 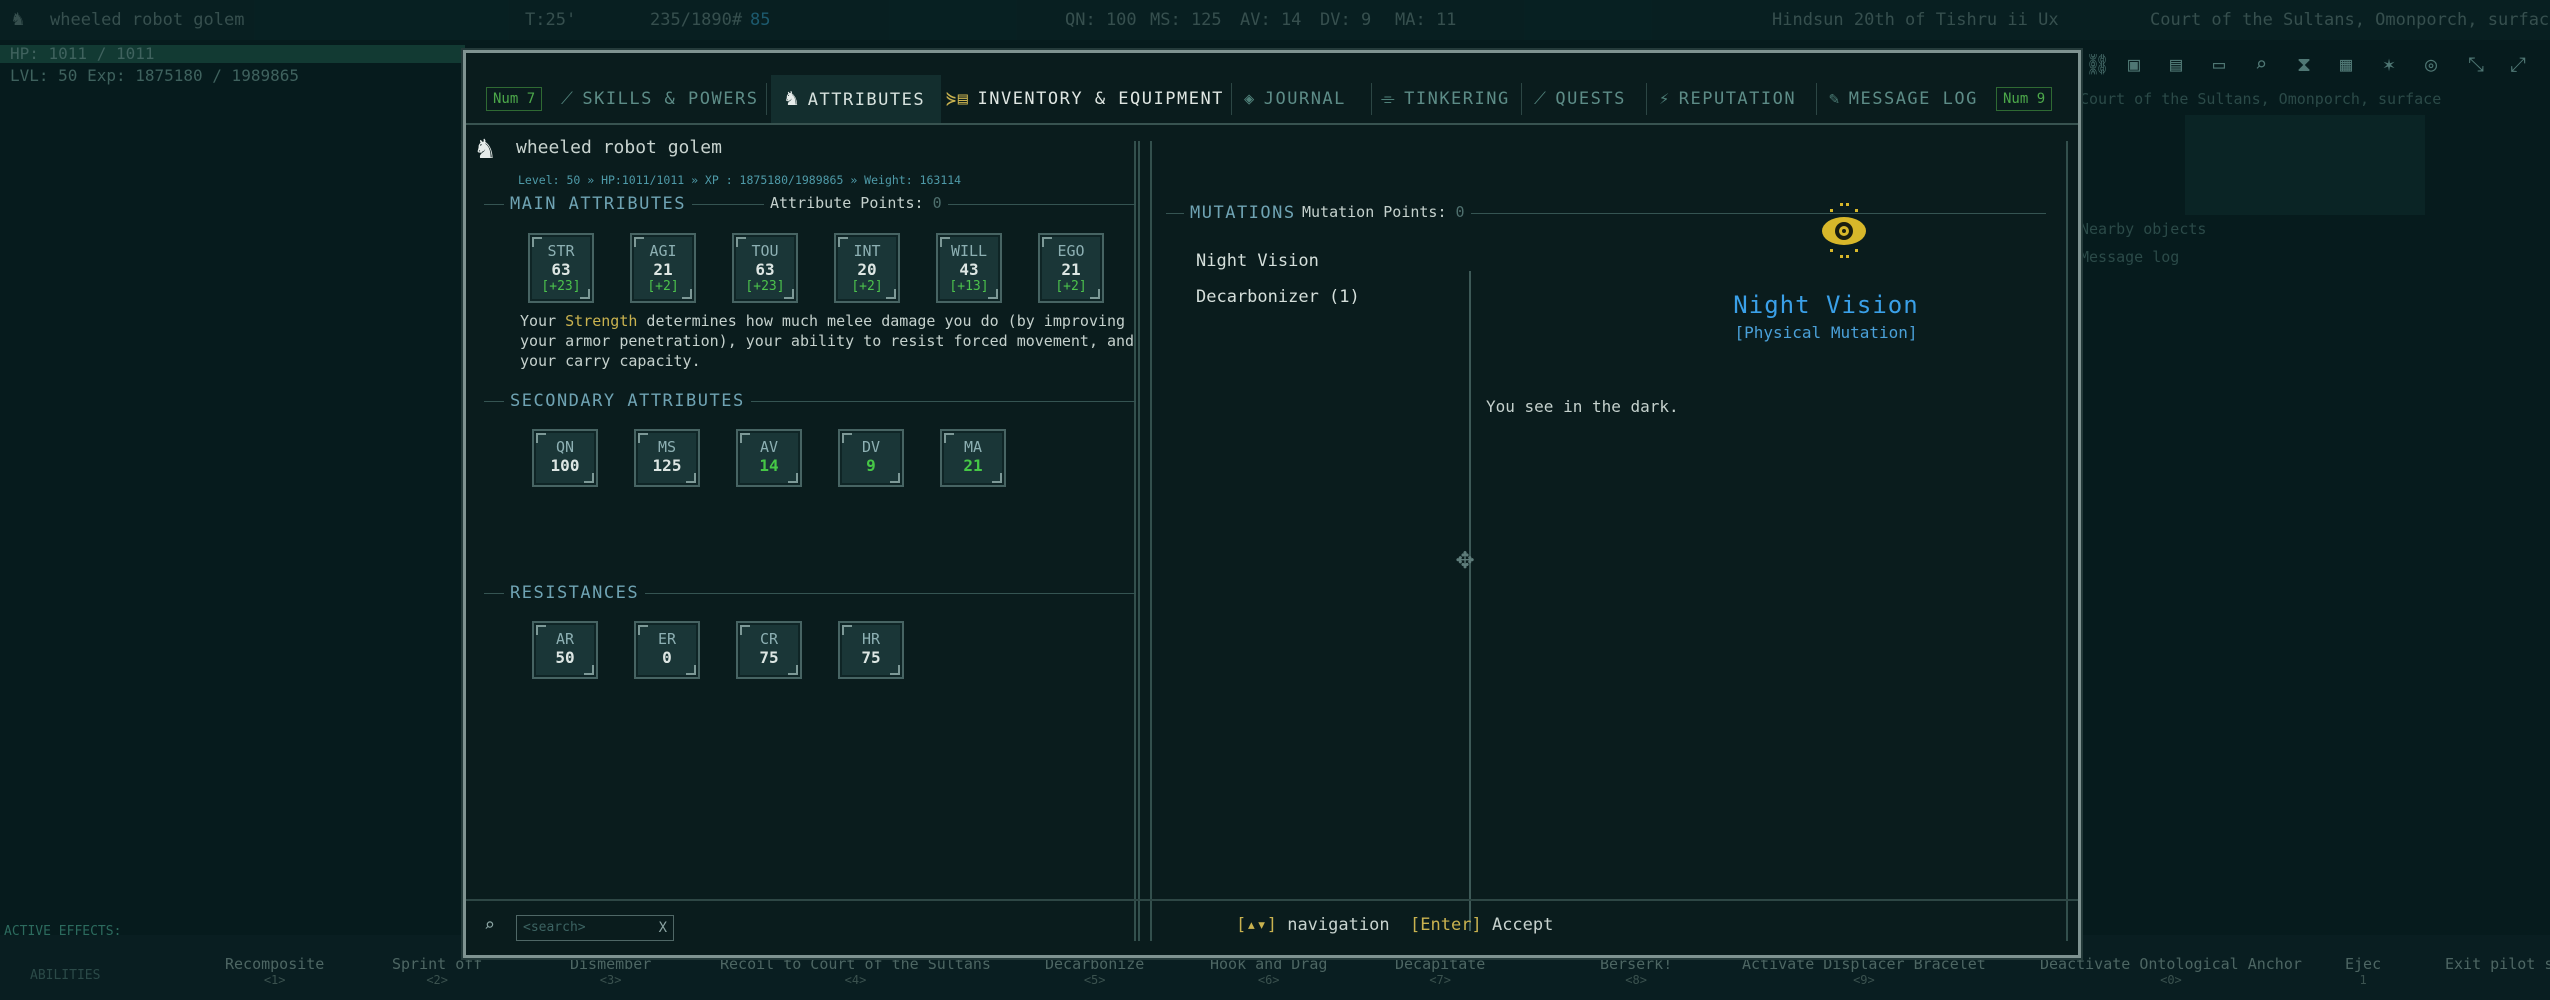 I want to click on selected-mutation-description: You see in the dark., so click(x=1582, y=406).